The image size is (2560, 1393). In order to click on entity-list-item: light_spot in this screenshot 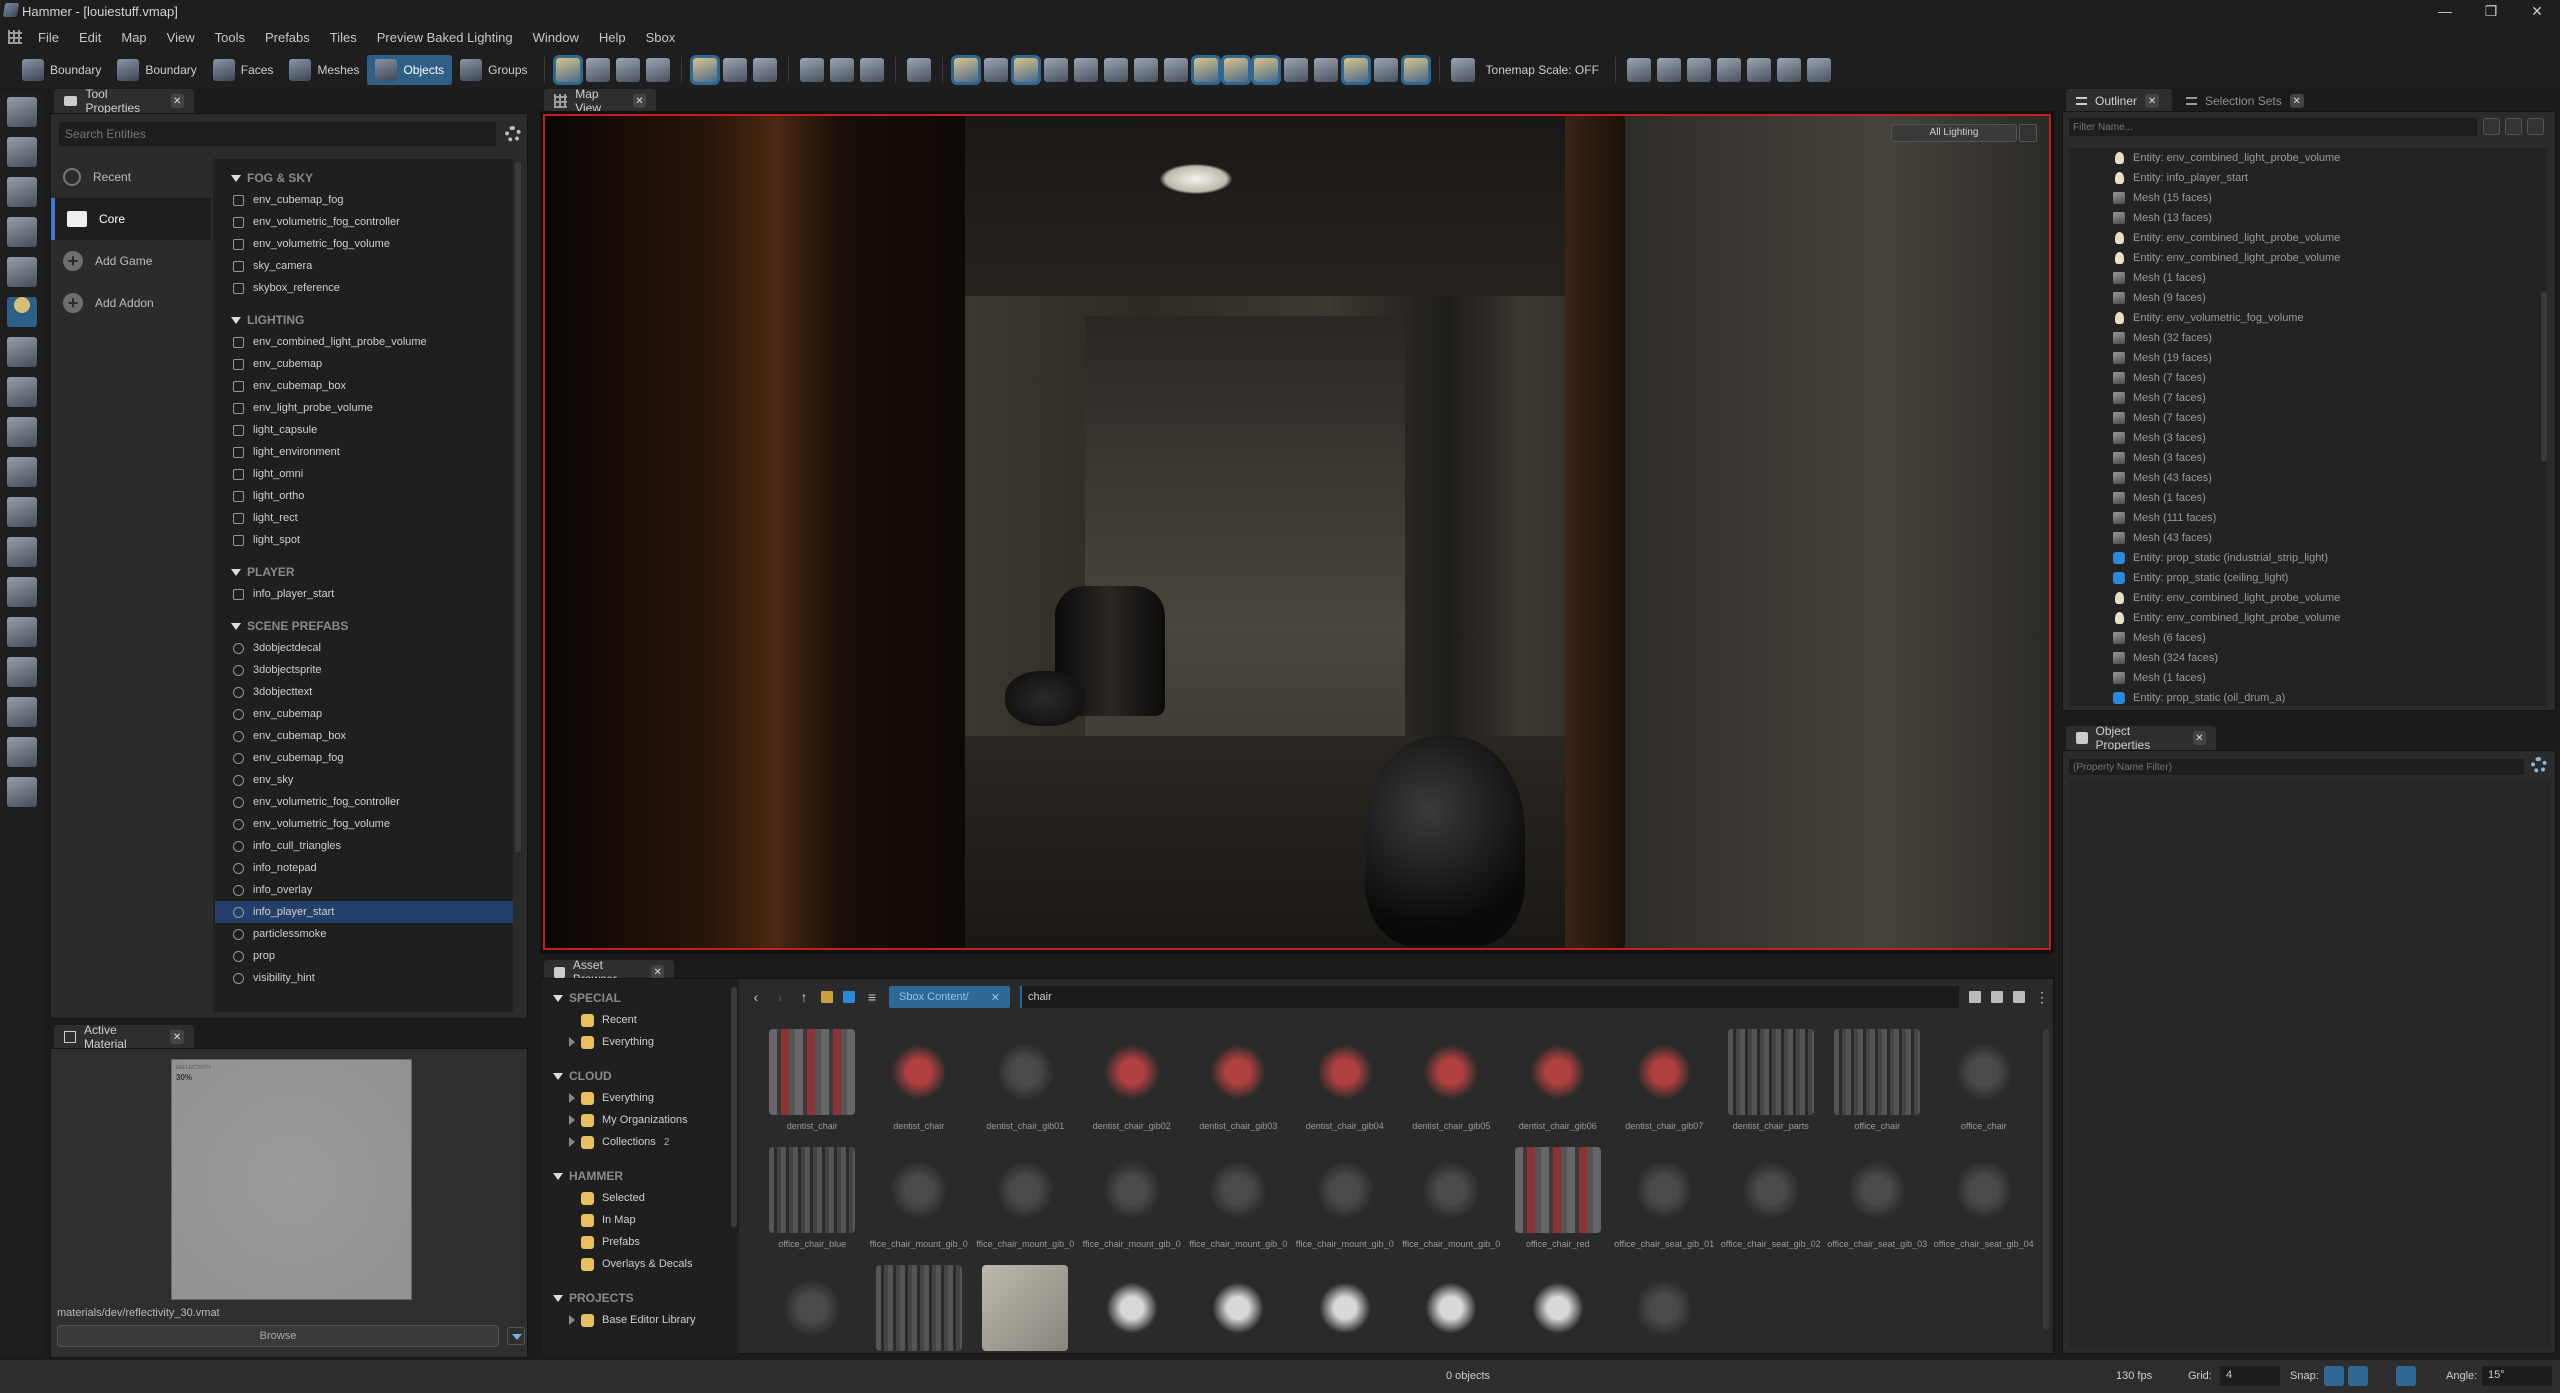, I will do `click(372, 540)`.